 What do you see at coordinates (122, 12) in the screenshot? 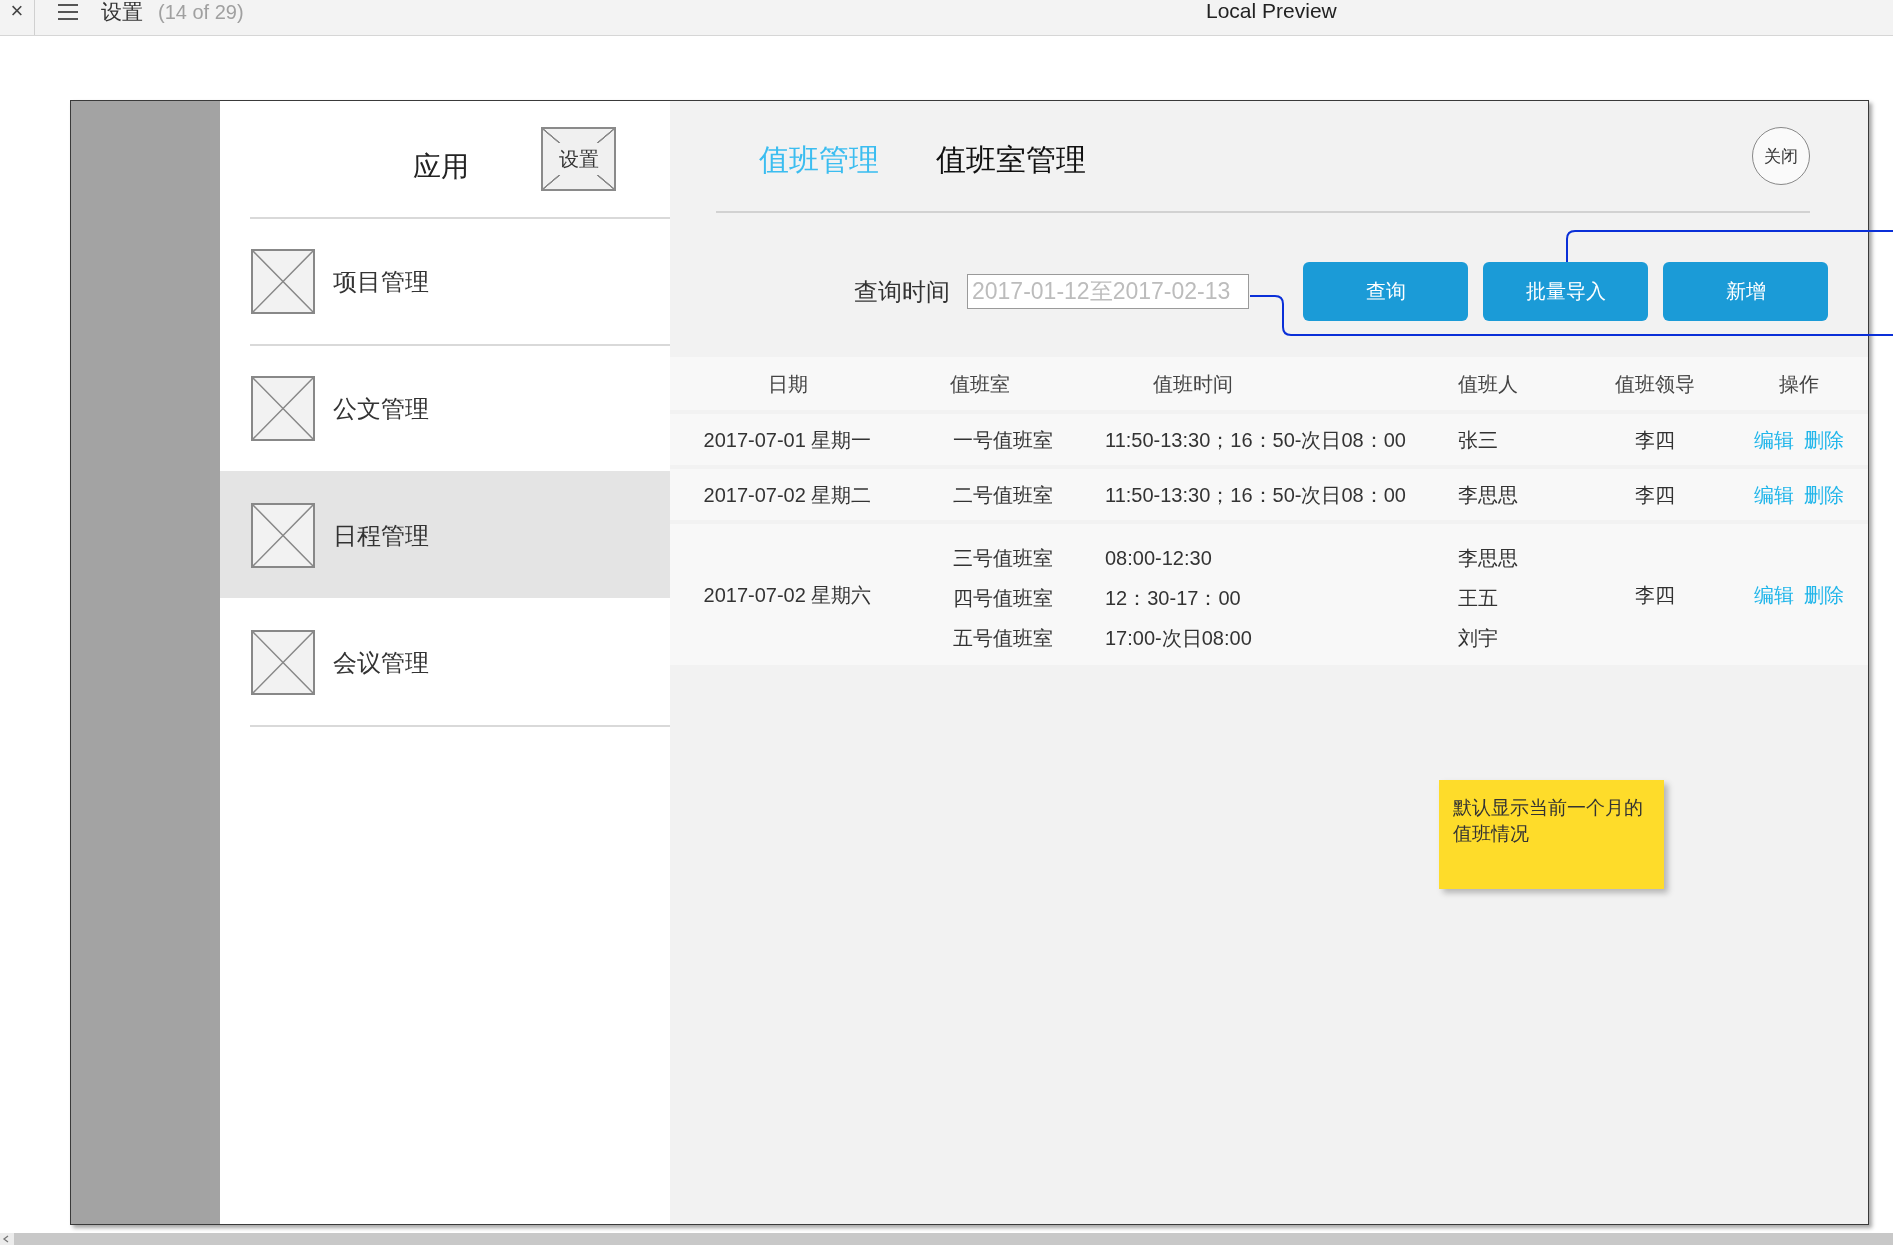
I see `page-title: 设置` at bounding box center [122, 12].